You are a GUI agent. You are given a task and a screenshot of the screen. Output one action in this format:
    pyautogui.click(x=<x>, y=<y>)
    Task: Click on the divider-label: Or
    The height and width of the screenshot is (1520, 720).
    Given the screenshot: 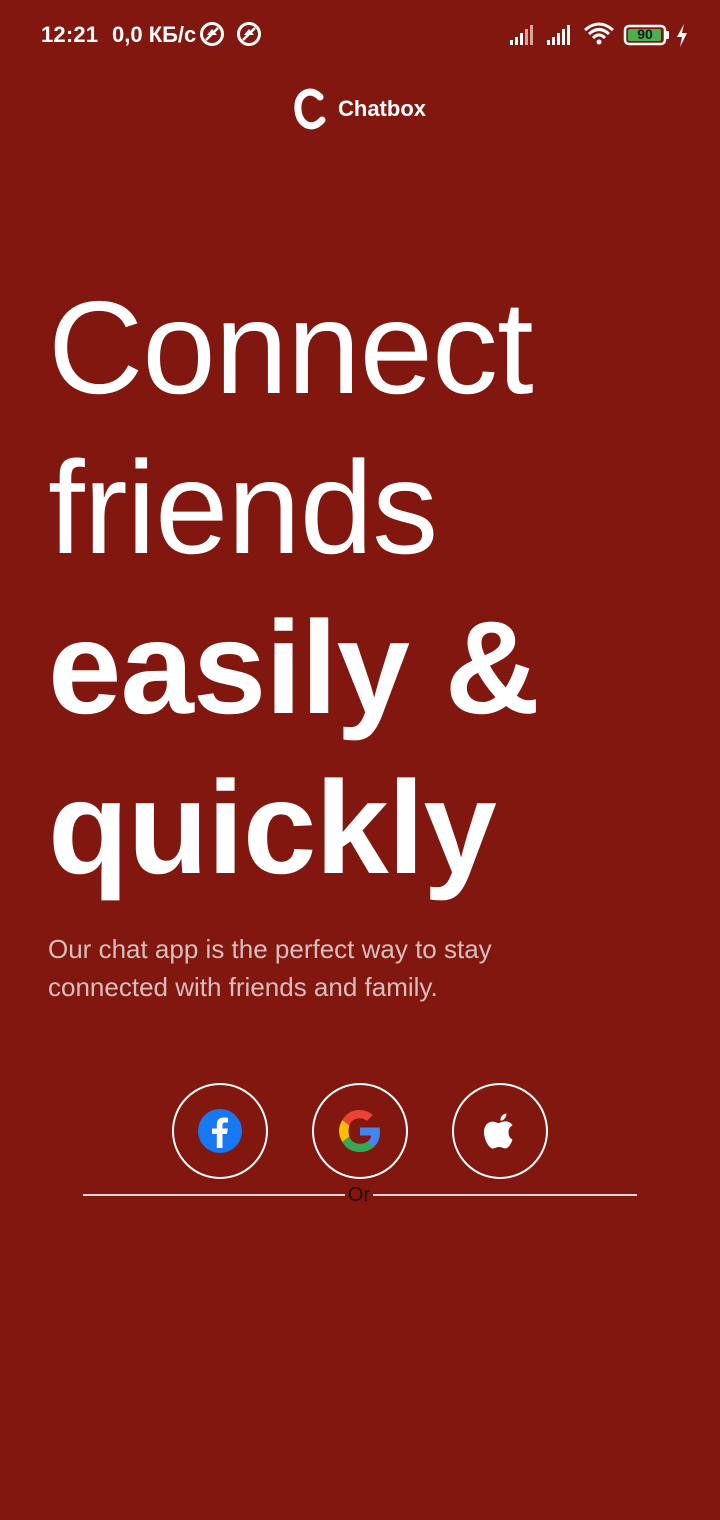 What is the action you would take?
    pyautogui.click(x=359, y=1195)
    